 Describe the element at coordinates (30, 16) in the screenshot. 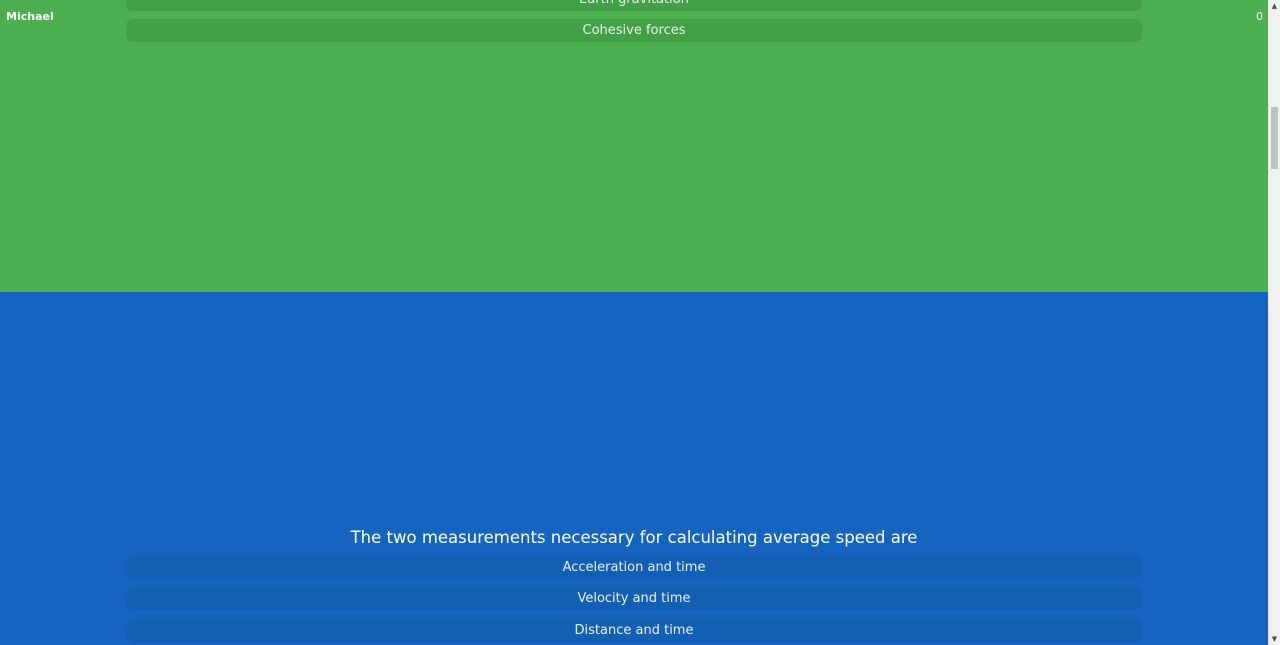

I see `player-name: Michael` at that location.